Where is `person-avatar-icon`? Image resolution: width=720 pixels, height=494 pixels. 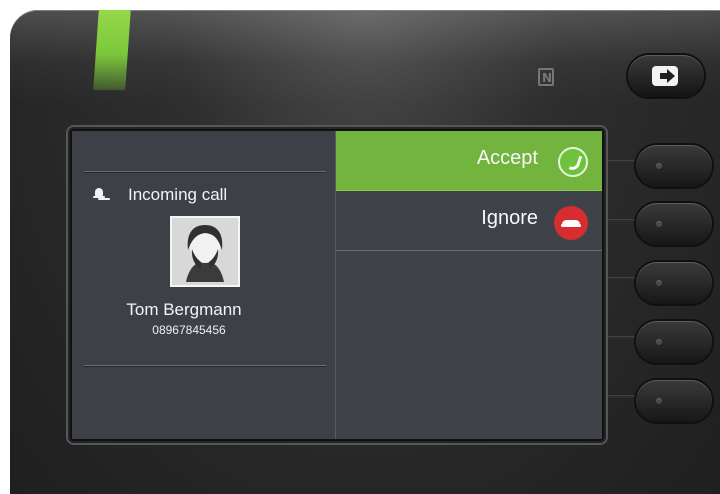 person-avatar-icon is located at coordinates (205, 251).